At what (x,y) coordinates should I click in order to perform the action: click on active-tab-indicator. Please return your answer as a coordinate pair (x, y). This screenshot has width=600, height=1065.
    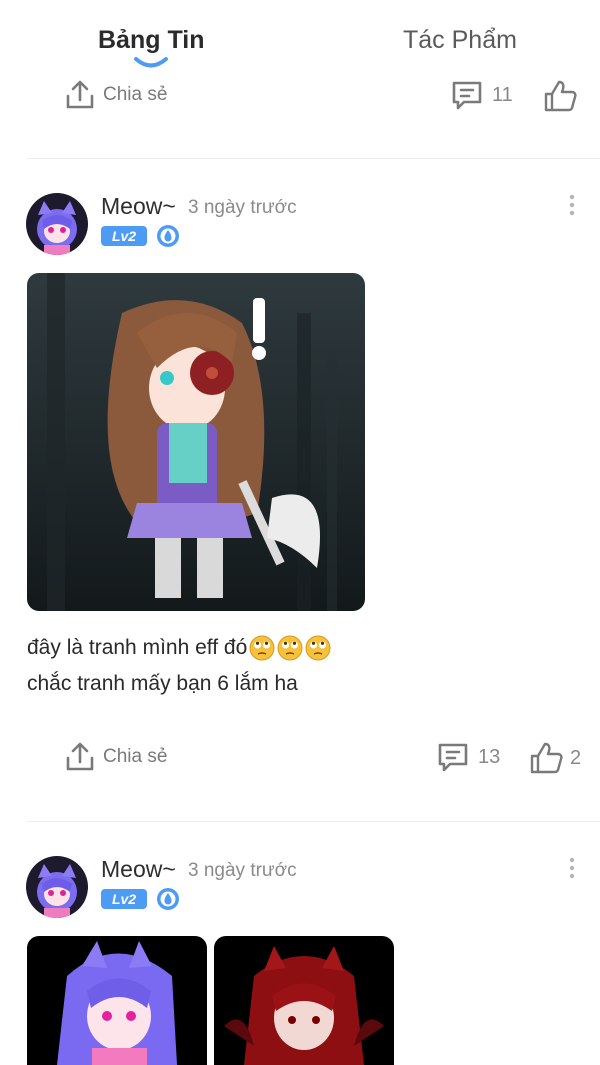
    Looking at the image, I should click on (151, 62).